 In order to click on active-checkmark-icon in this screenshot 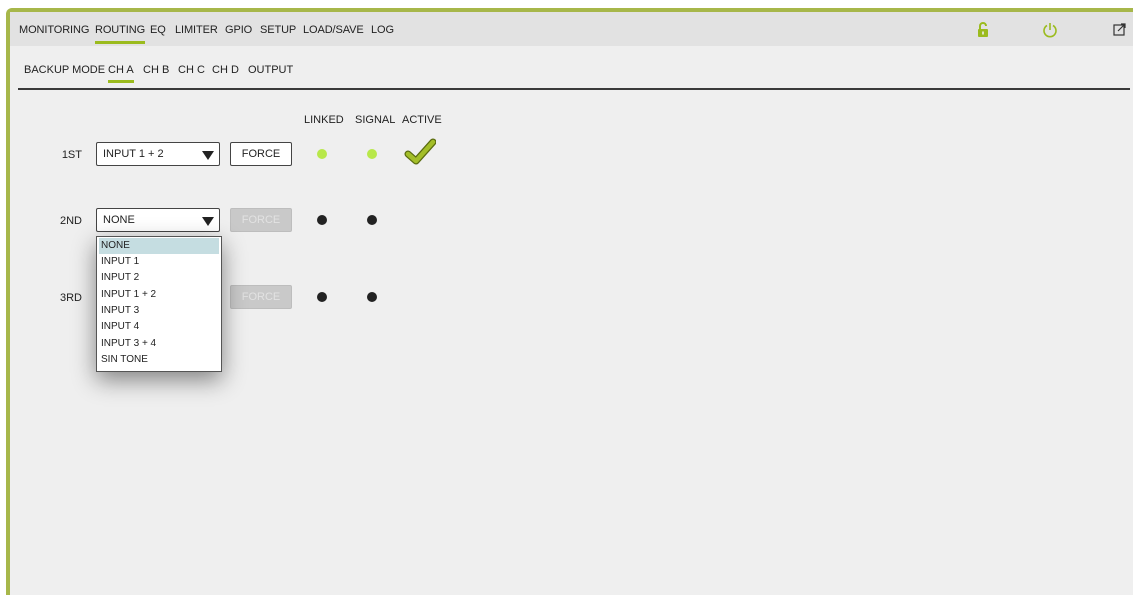, I will do `click(420, 151)`.